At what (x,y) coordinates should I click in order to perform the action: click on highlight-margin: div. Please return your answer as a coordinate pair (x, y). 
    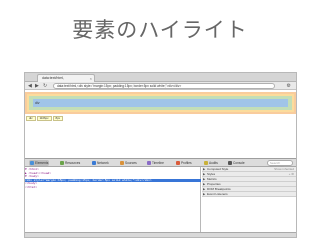
    Looking at the image, I should click on (160, 103).